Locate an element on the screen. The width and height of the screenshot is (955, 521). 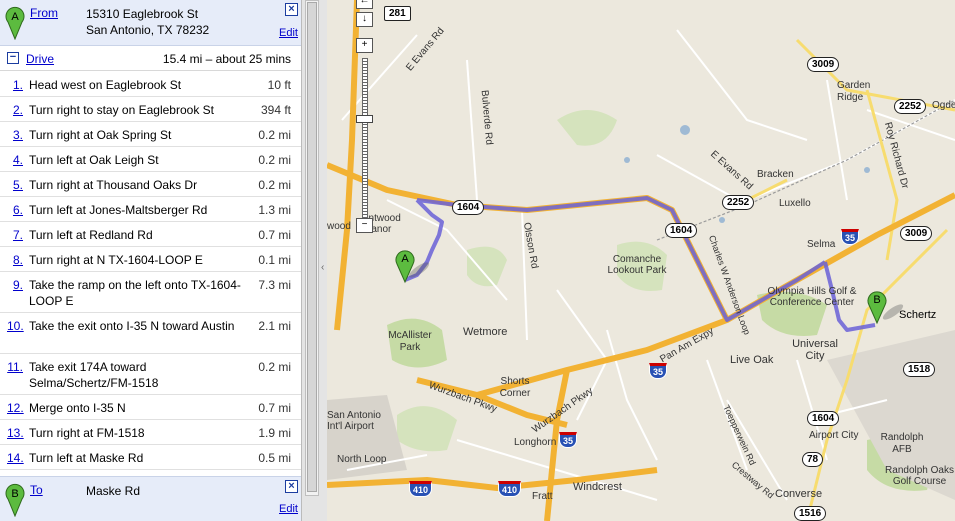
zoom-out-button: − is located at coordinates (364, 225).